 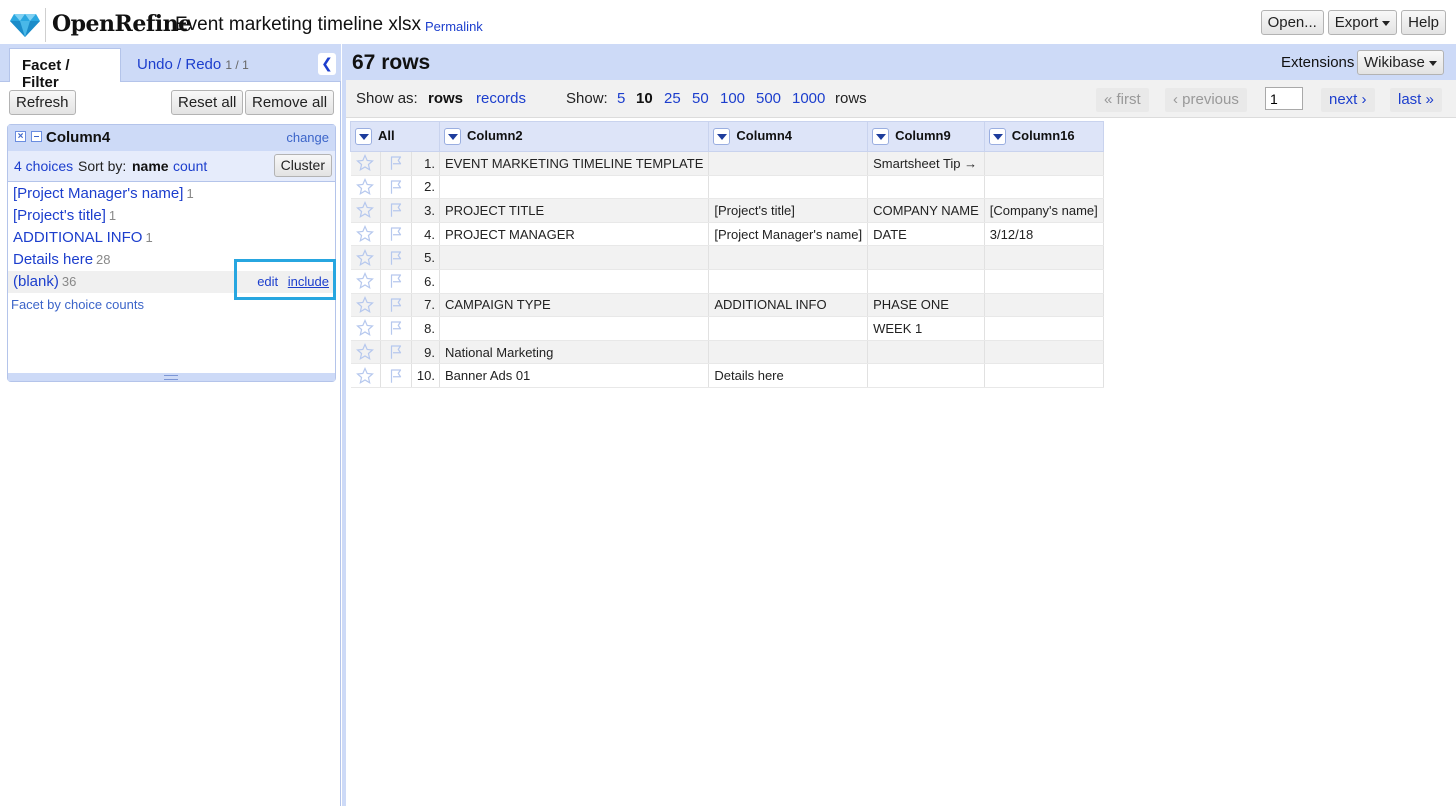 I want to click on last-page-link: last », so click(x=1416, y=100).